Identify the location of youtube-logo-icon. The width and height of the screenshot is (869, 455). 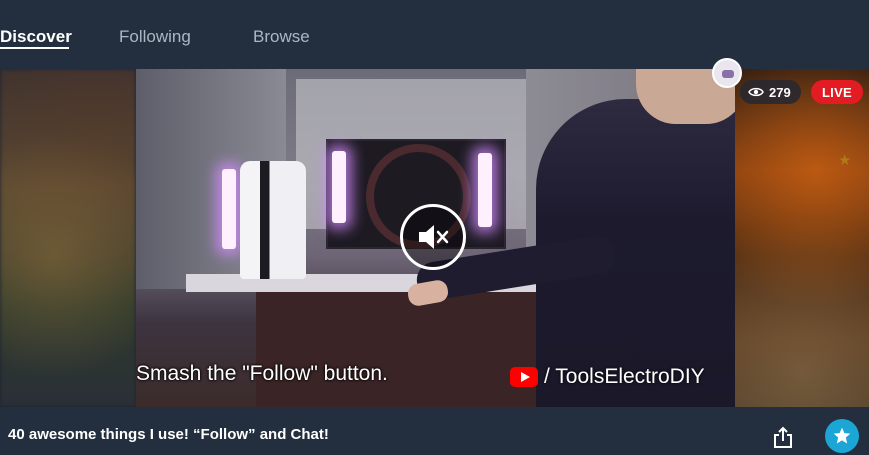
(524, 377).